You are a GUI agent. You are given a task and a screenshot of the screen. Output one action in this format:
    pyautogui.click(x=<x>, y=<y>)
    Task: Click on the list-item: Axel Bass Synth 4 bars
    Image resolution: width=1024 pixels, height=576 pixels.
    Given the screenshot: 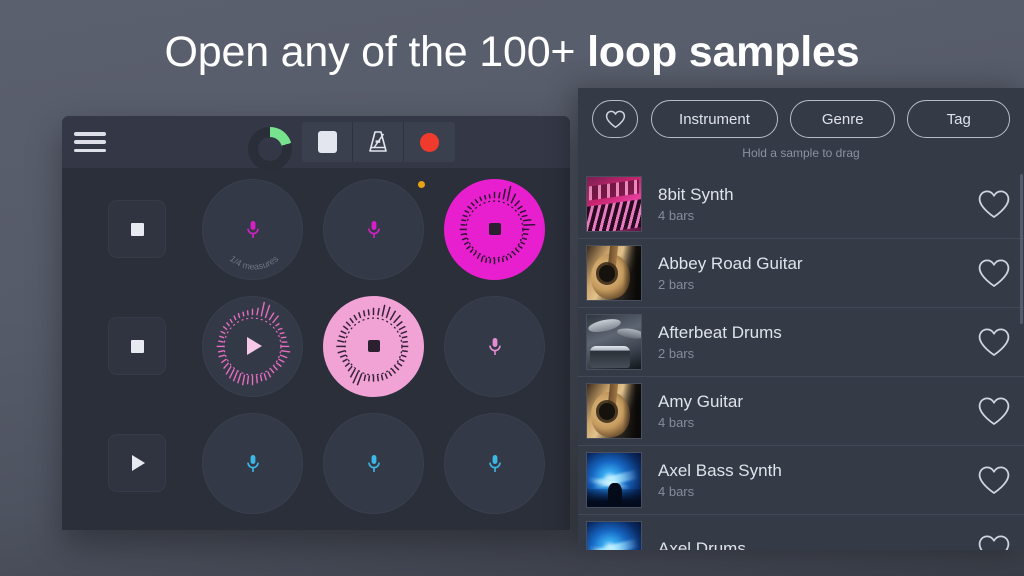 What is the action you would take?
    pyautogui.click(x=801, y=480)
    